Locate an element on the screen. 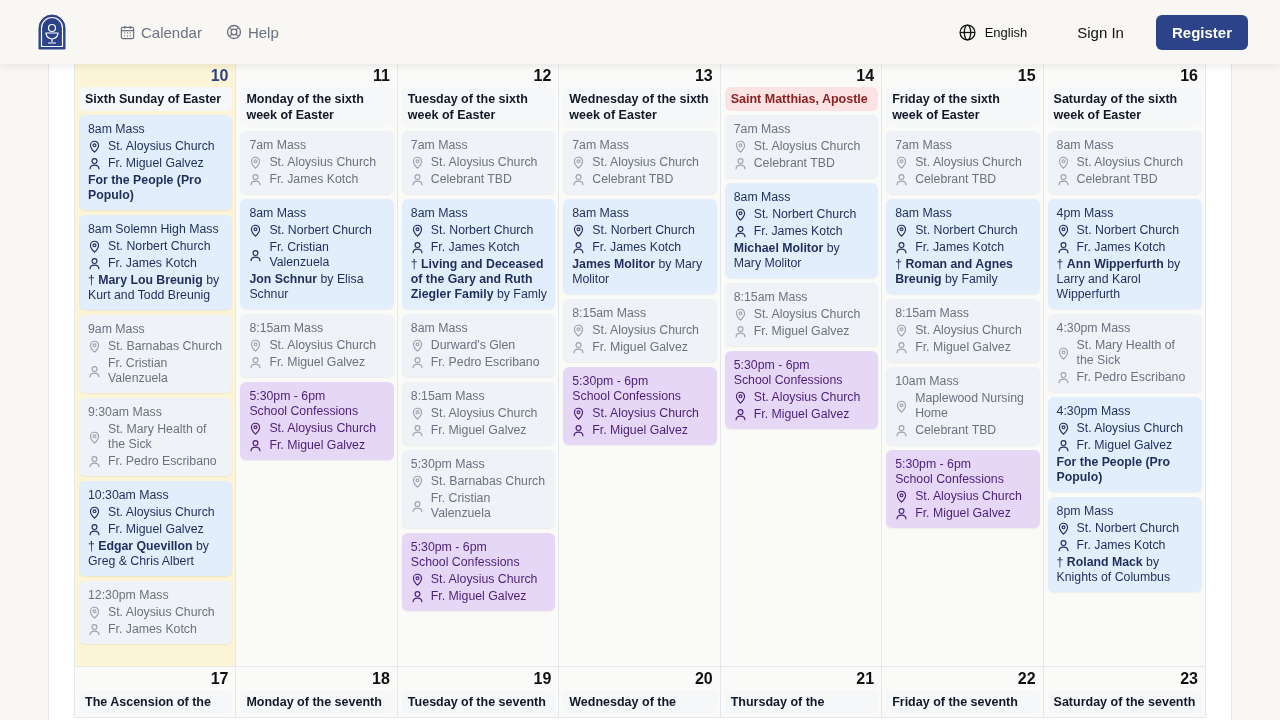 The height and width of the screenshot is (720, 1280). event-time: 8pm Mass is located at coordinates (1085, 511).